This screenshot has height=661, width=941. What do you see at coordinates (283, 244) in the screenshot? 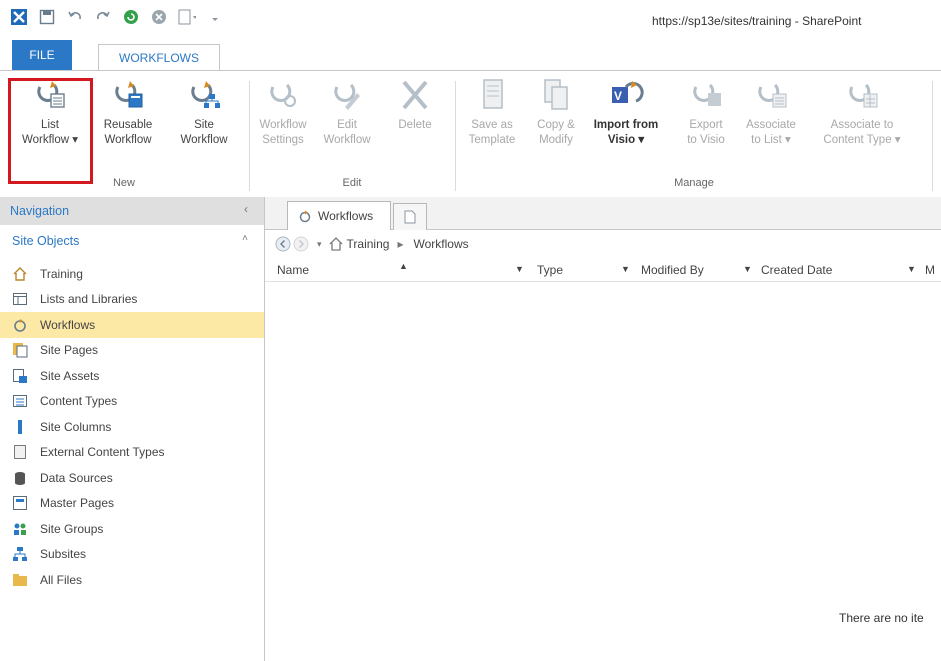
I see `back-icon` at bounding box center [283, 244].